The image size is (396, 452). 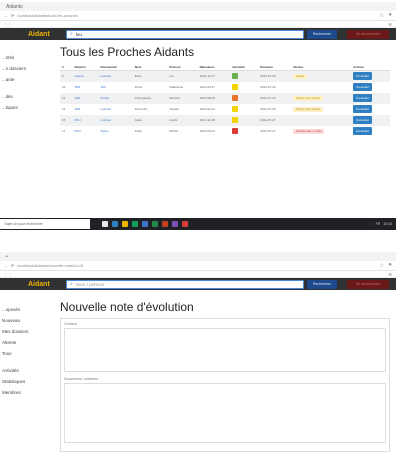 I want to click on folder-icon, so click(x=125, y=224).